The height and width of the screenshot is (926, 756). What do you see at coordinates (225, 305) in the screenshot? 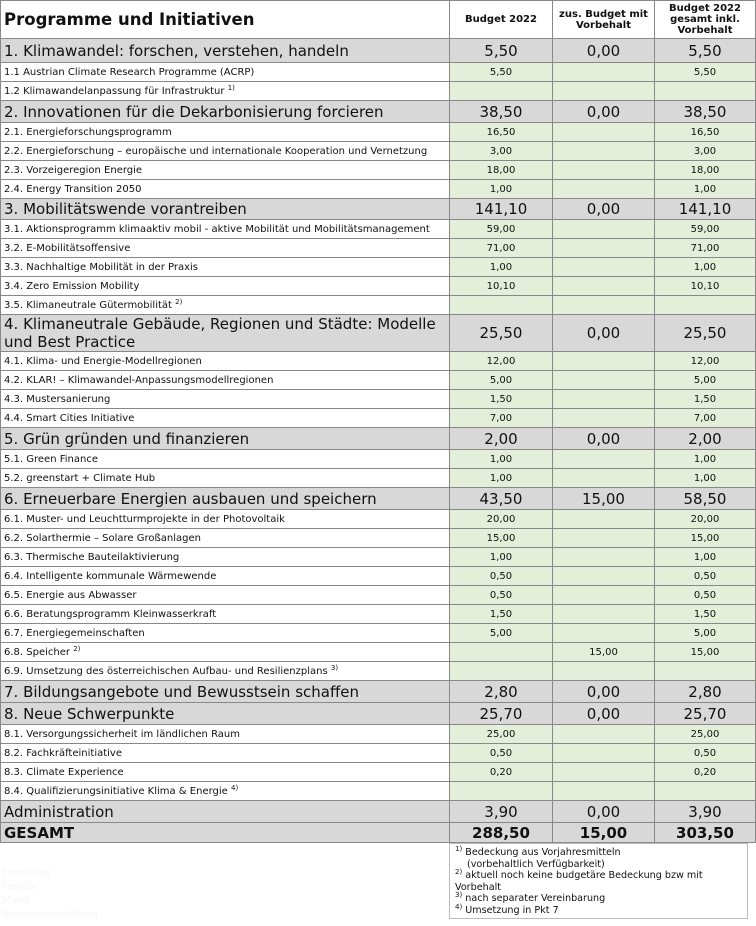
I see `row-label: 3.5. Klimaneutrale Gütermobilität 2)` at bounding box center [225, 305].